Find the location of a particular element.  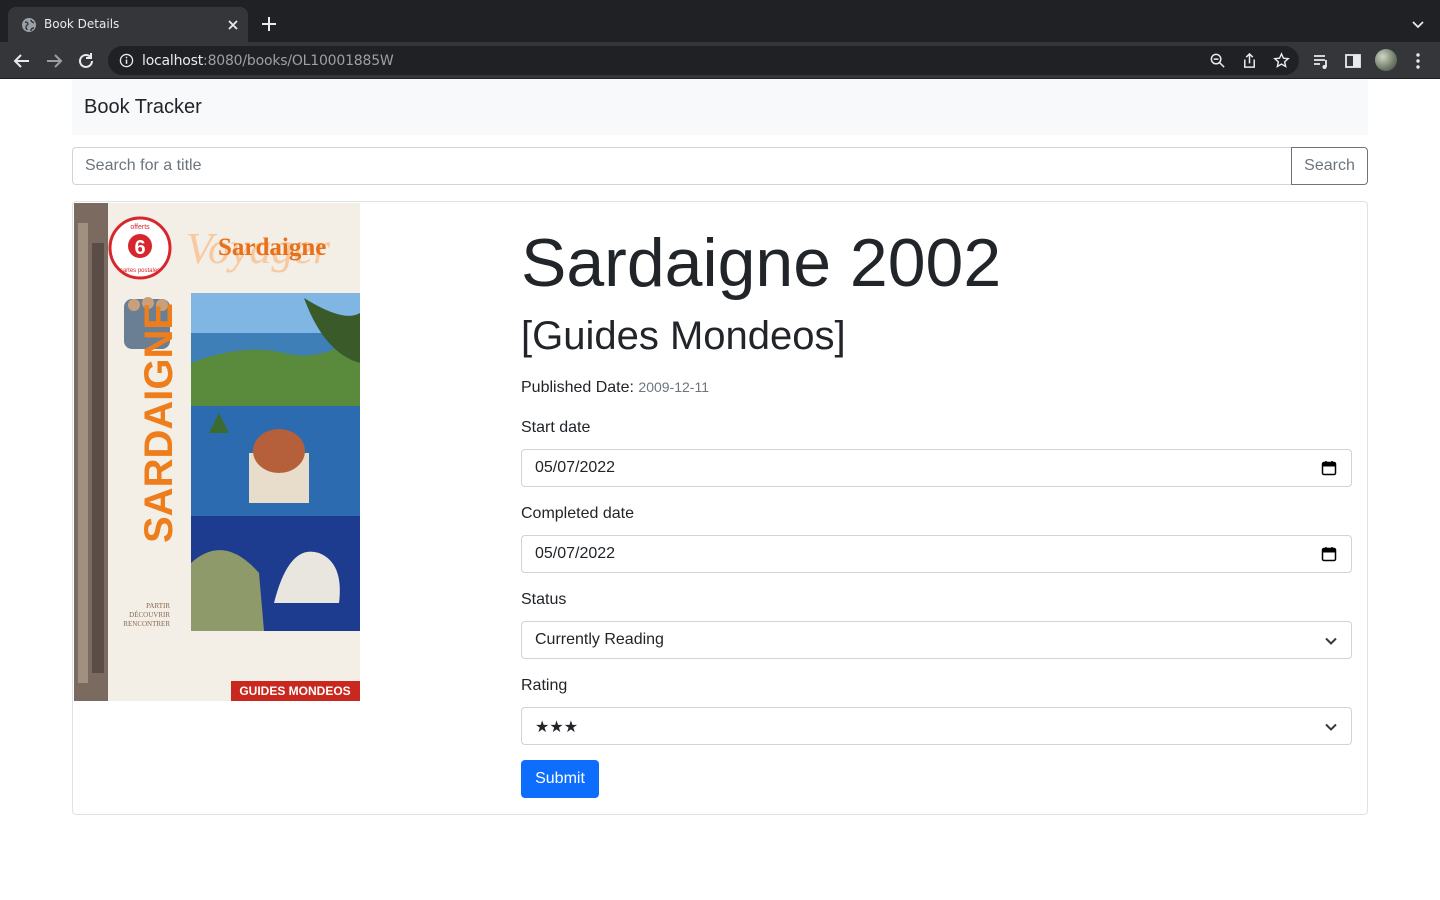

side-panel-icon is located at coordinates (1353, 61).